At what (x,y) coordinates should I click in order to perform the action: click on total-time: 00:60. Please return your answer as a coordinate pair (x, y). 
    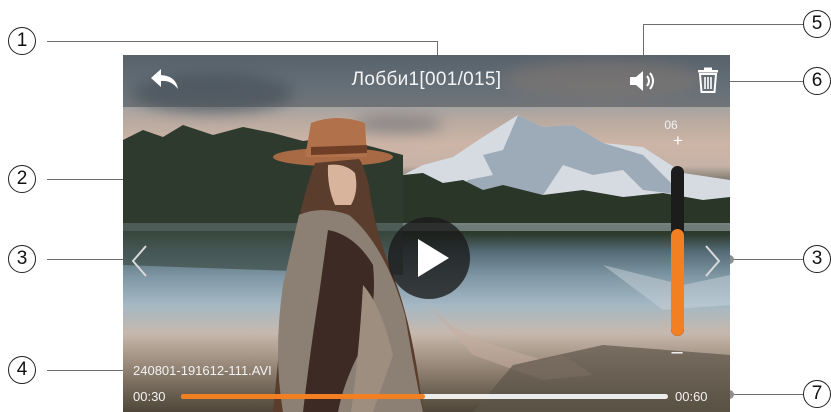
    Looking at the image, I should click on (691, 396).